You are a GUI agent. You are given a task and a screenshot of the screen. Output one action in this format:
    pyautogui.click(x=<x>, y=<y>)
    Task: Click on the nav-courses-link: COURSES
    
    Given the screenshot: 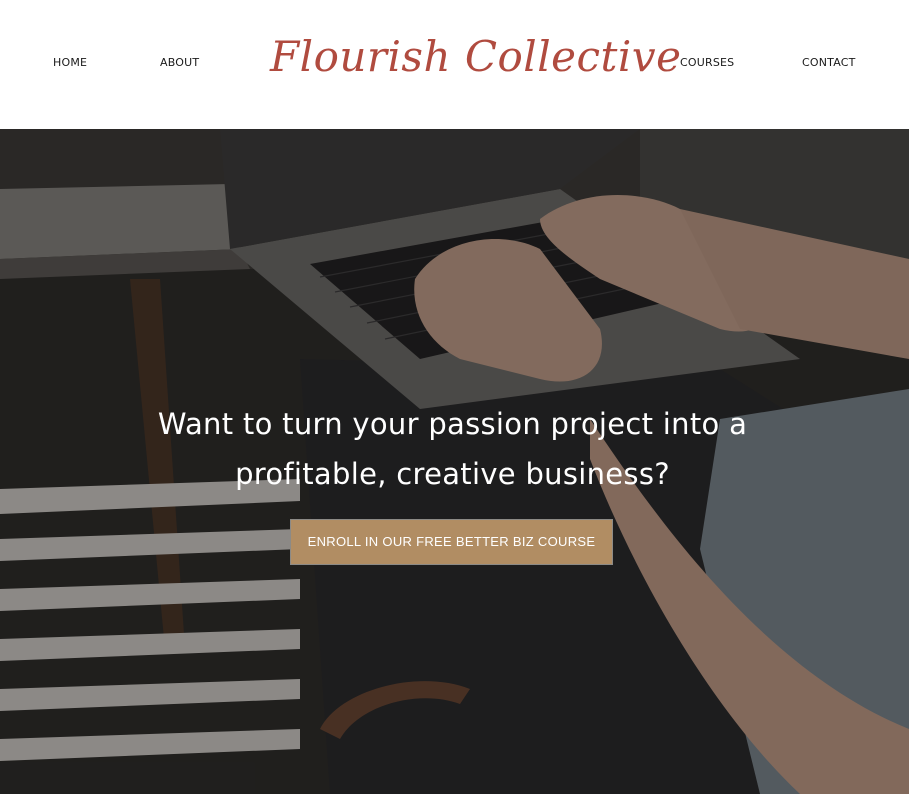 What is the action you would take?
    pyautogui.click(x=707, y=62)
    